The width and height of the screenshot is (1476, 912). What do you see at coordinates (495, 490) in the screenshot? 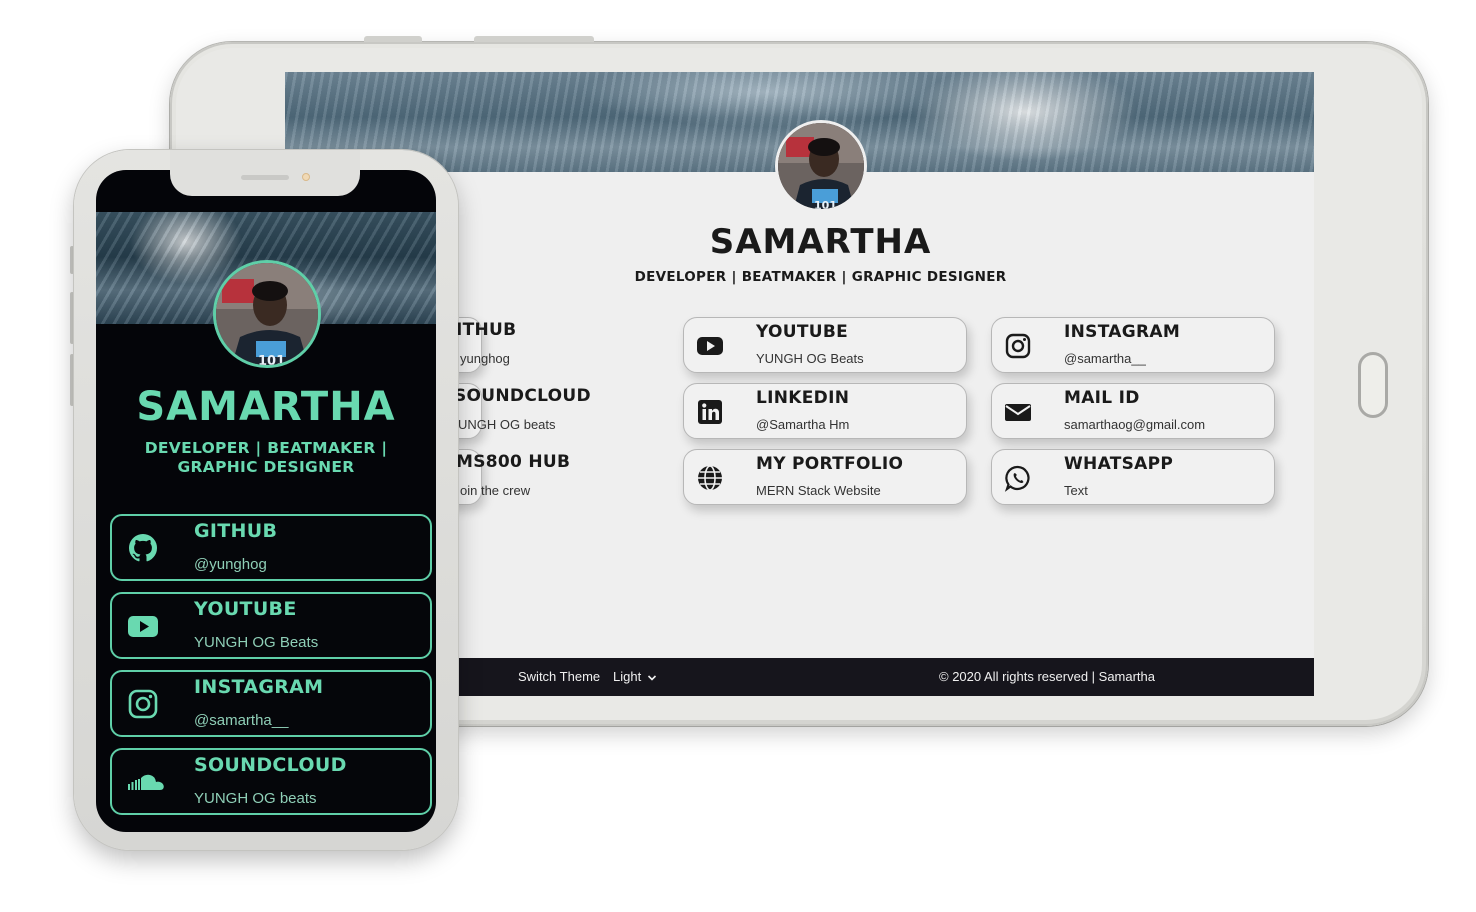
I see `link-subtitle: oin the crew` at bounding box center [495, 490].